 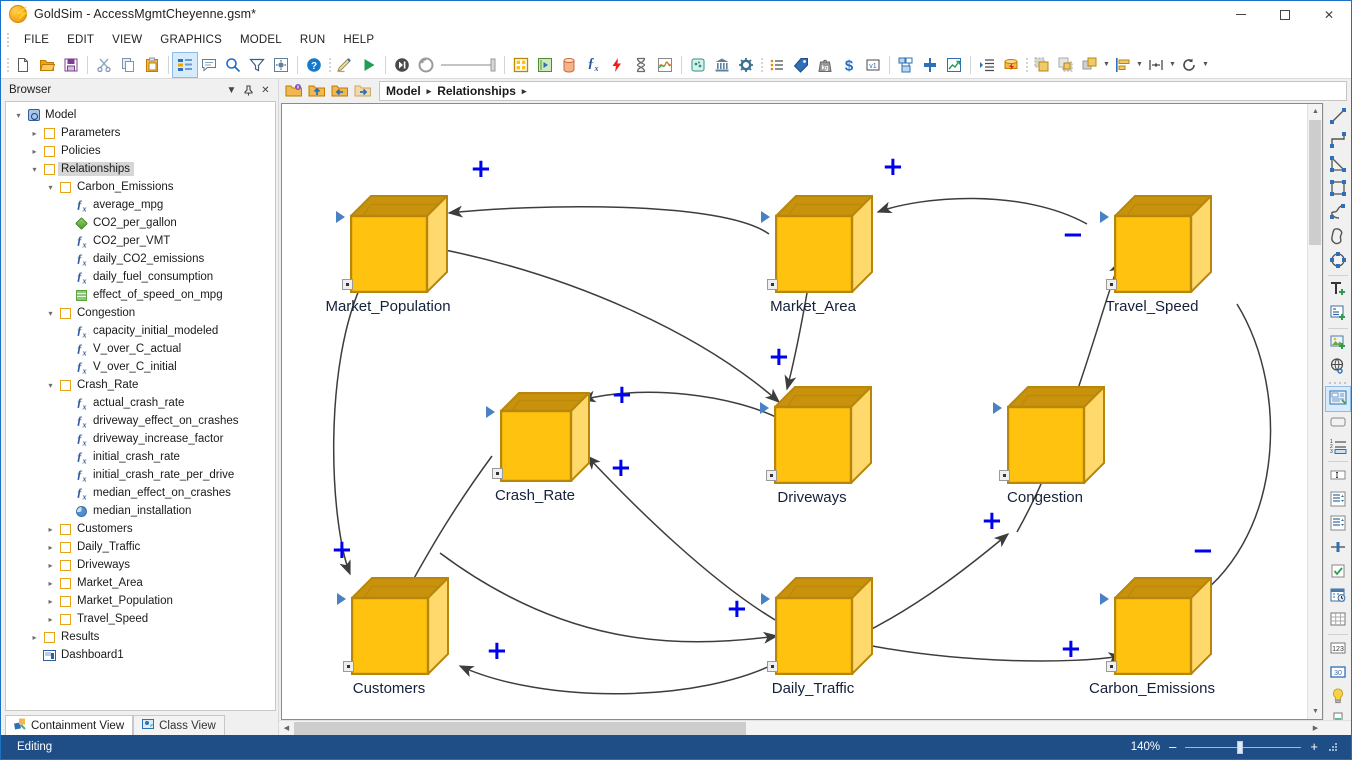 What do you see at coordinates (665, 65) in the screenshot?
I see `insert-timeseries-button` at bounding box center [665, 65].